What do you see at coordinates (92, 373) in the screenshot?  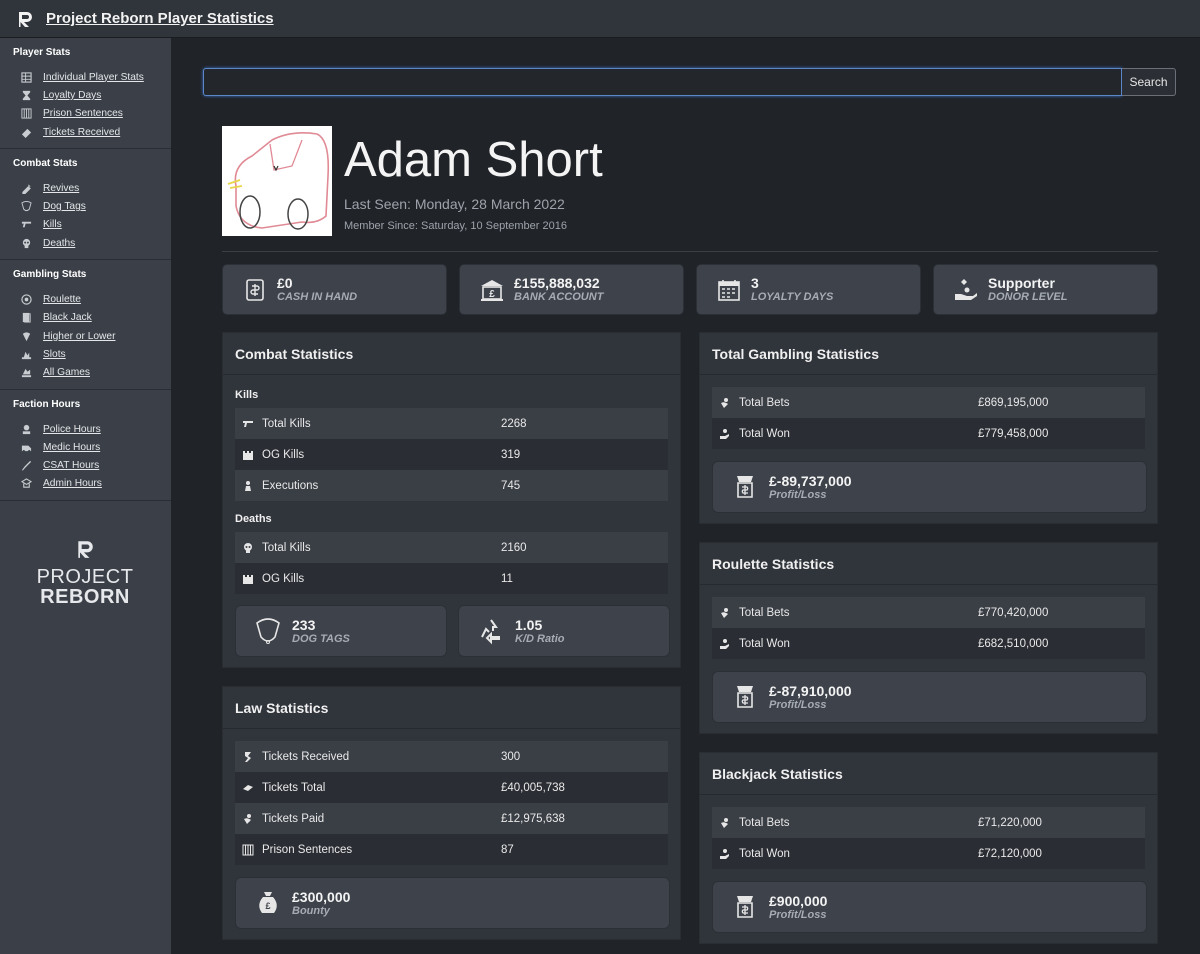 I see `sidebar-item-all-games: All Games` at bounding box center [92, 373].